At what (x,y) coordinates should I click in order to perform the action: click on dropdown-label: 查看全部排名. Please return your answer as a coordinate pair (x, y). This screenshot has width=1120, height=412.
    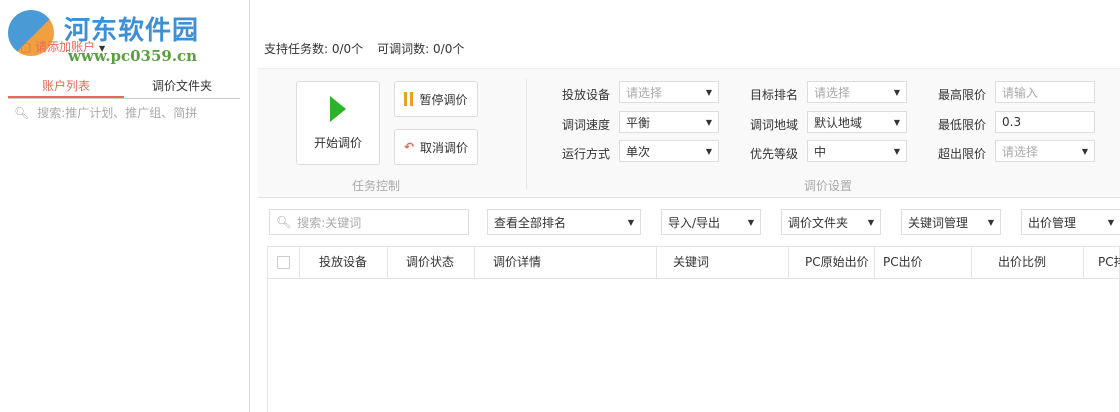
    Looking at the image, I should click on (530, 222).